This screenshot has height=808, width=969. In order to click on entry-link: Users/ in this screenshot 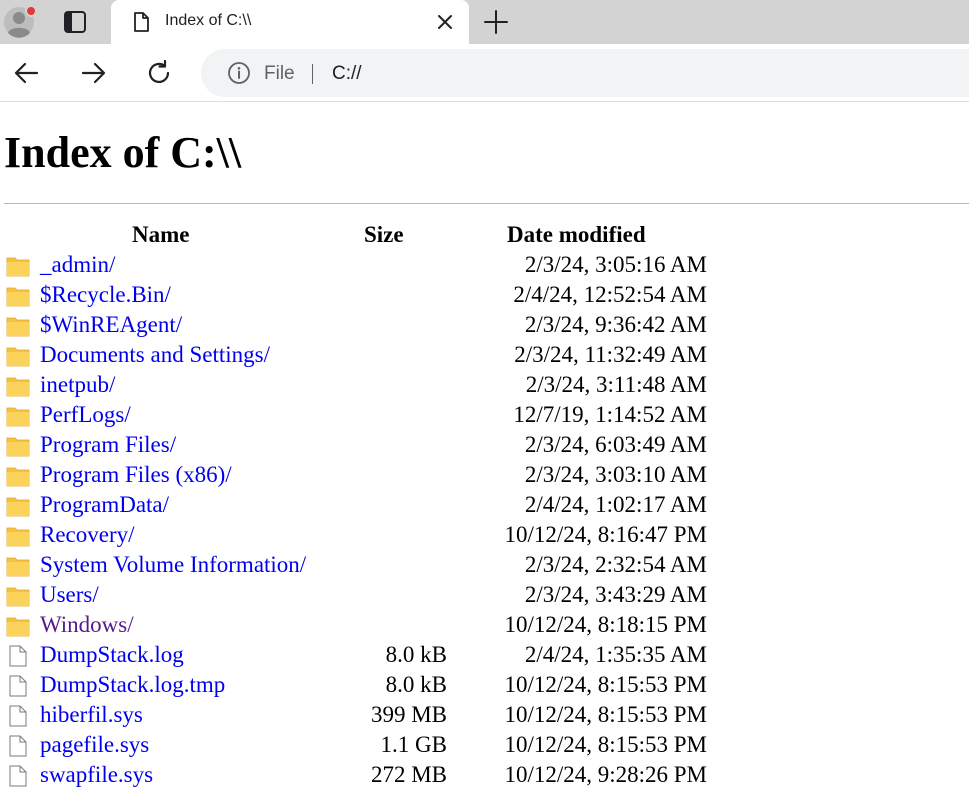, I will do `click(69, 595)`.